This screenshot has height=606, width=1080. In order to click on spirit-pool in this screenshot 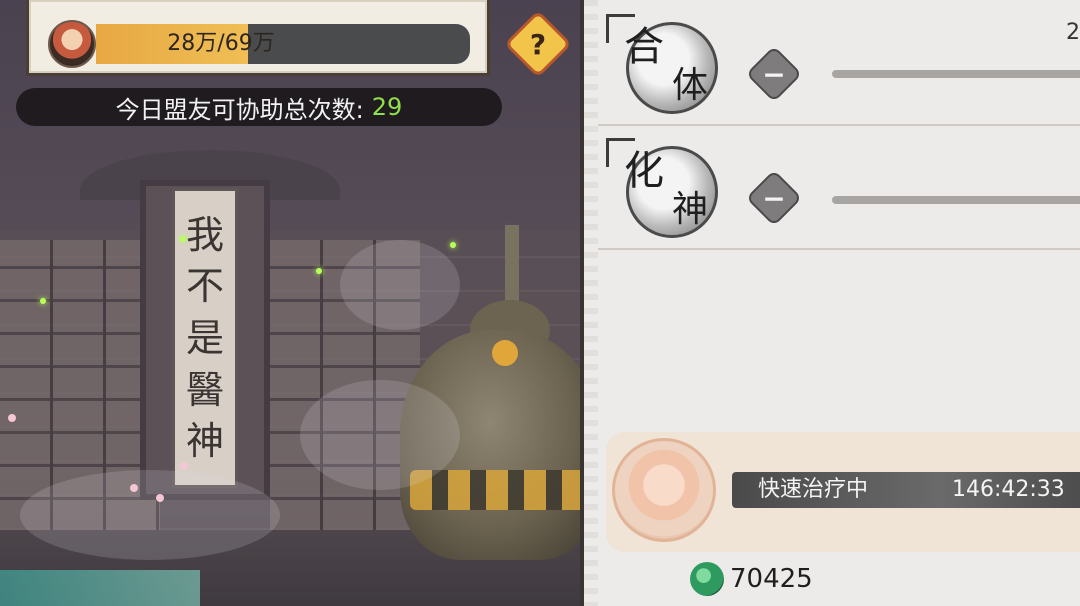, I will do `click(100, 588)`.